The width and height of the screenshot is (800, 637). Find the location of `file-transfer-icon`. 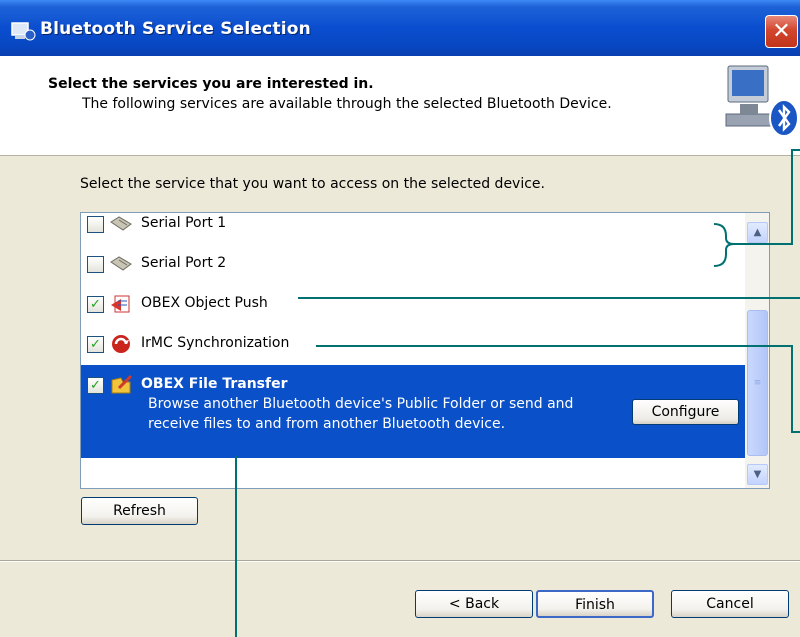

file-transfer-icon is located at coordinates (122, 384).